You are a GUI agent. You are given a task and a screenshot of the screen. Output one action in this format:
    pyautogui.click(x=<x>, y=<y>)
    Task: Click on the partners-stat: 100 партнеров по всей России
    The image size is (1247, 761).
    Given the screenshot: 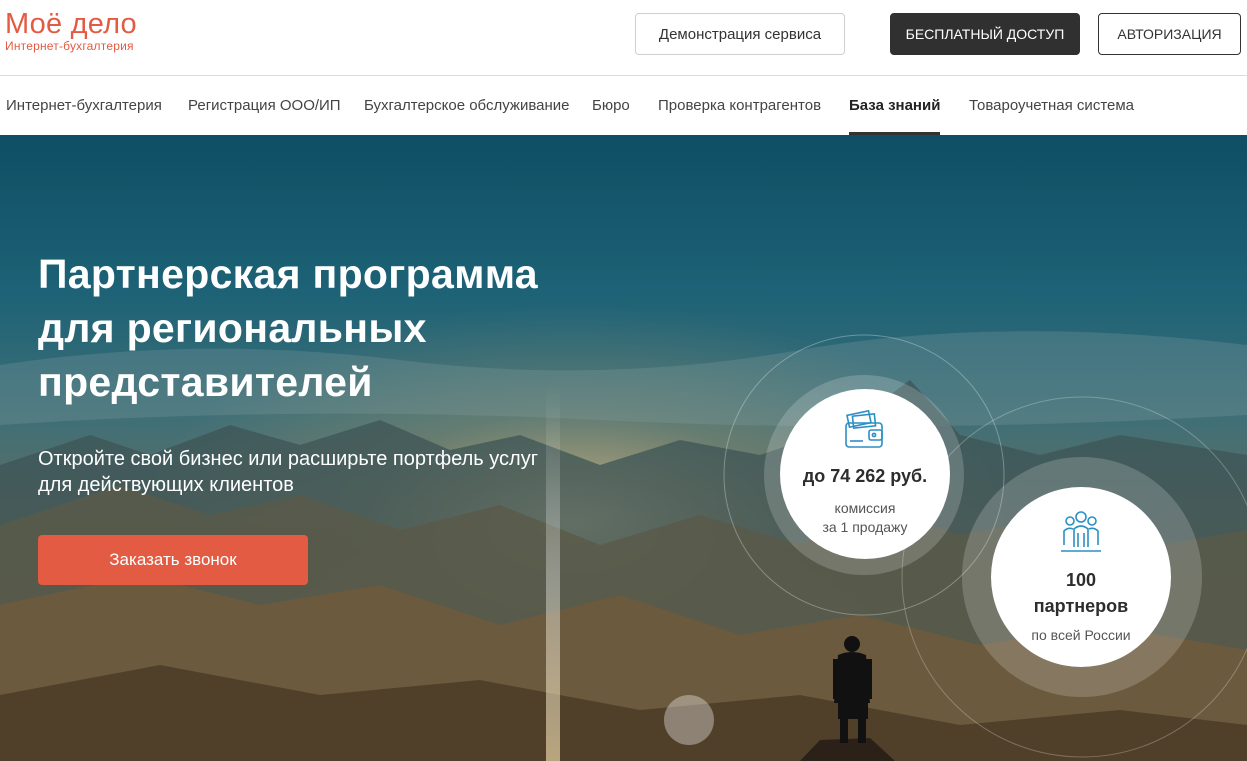 What is the action you would take?
    pyautogui.click(x=1081, y=577)
    